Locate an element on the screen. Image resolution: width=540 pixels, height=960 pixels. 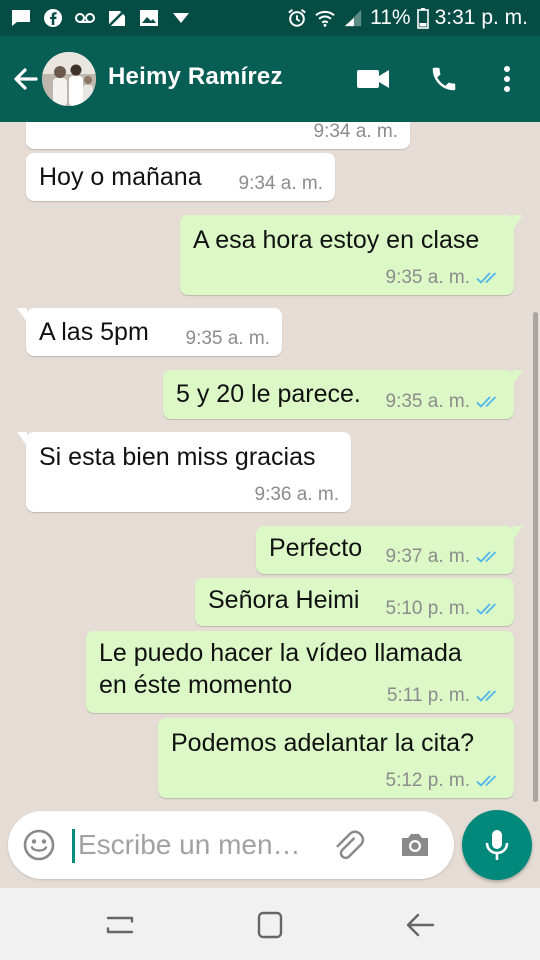
more-vertical-icon is located at coordinates (507, 79).